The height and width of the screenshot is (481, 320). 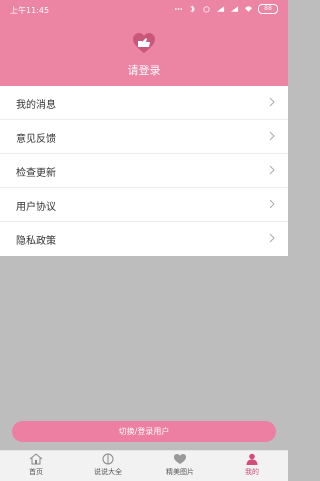 What do you see at coordinates (144, 239) in the screenshot?
I see `menu-item-privacy-policy: 隐私政策` at bounding box center [144, 239].